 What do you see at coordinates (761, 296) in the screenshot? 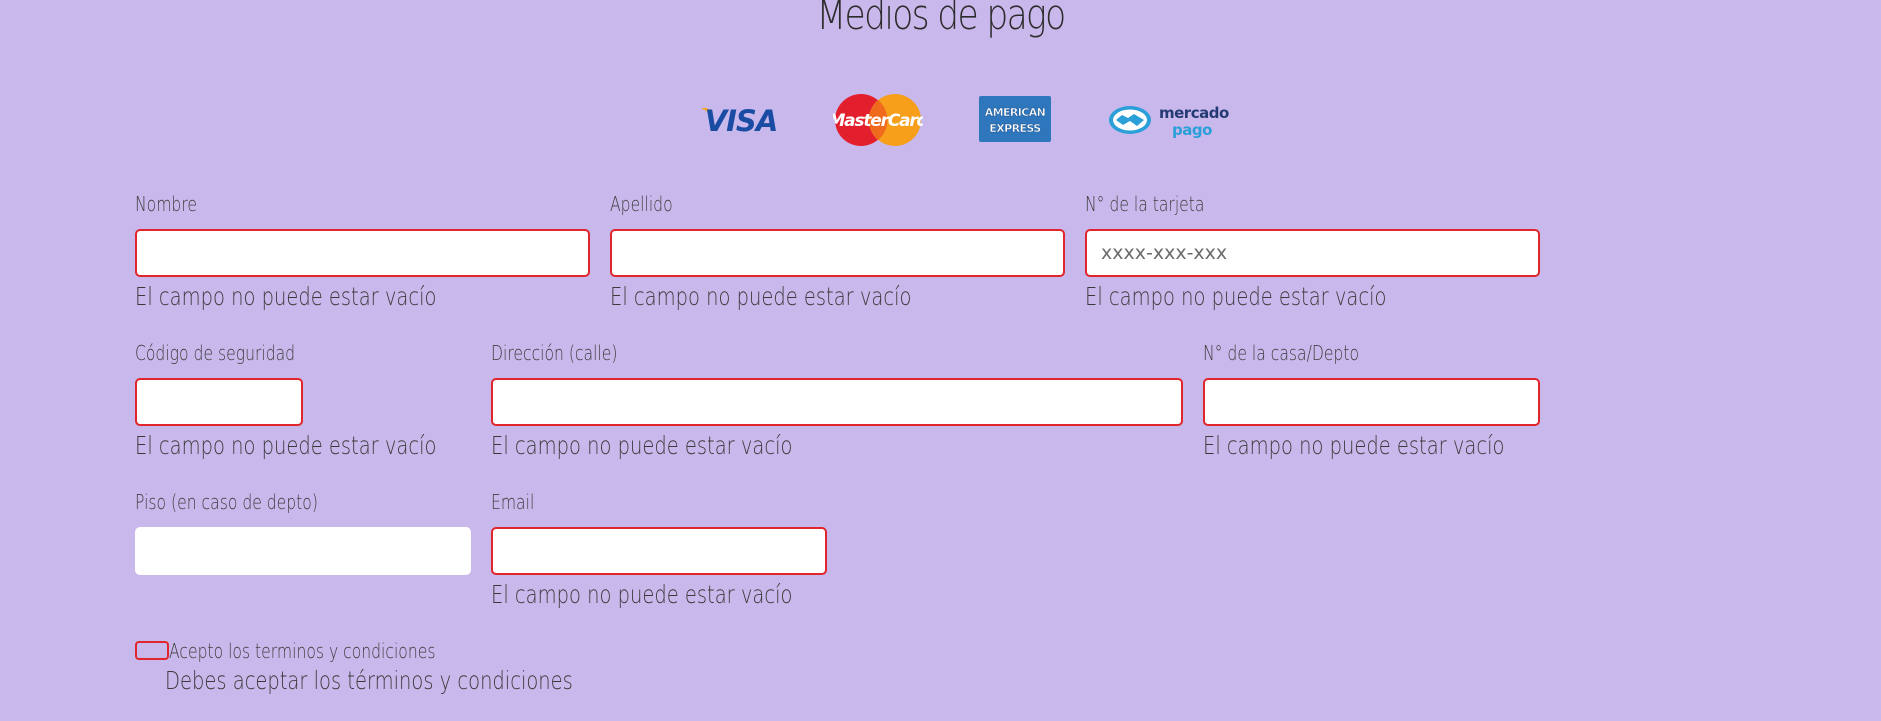
I see `apellido-error: El campo no puede estar vacío` at bounding box center [761, 296].